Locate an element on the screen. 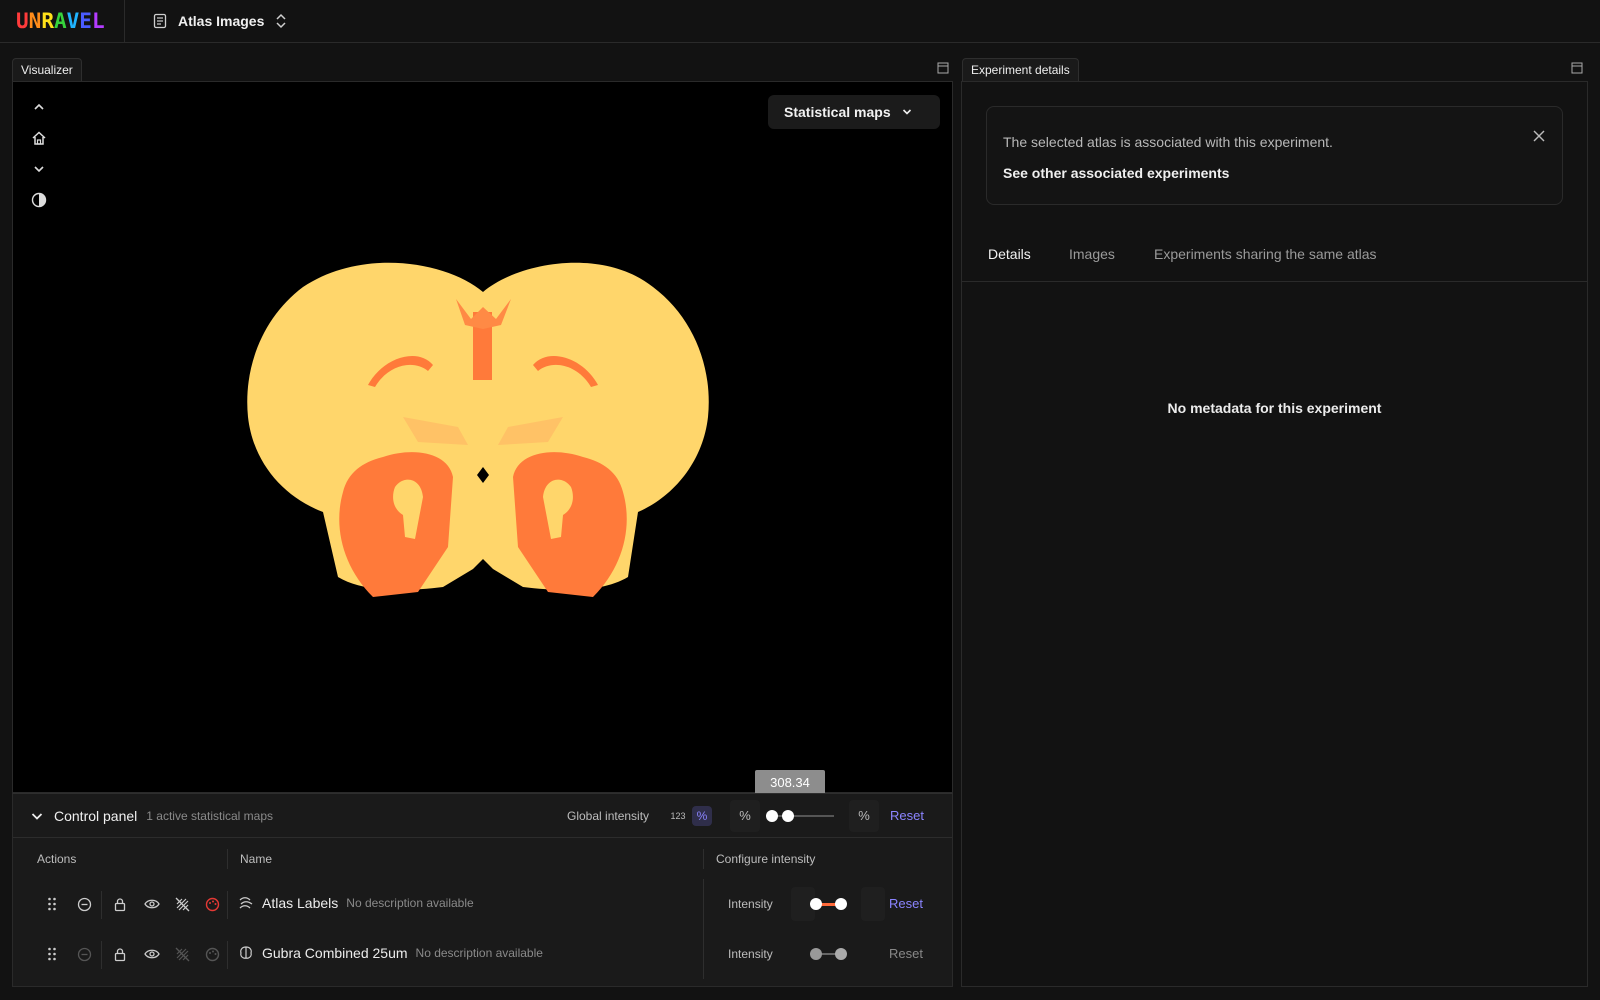  top-bar: UNRAVEL Atlas Images is located at coordinates (800, 21).